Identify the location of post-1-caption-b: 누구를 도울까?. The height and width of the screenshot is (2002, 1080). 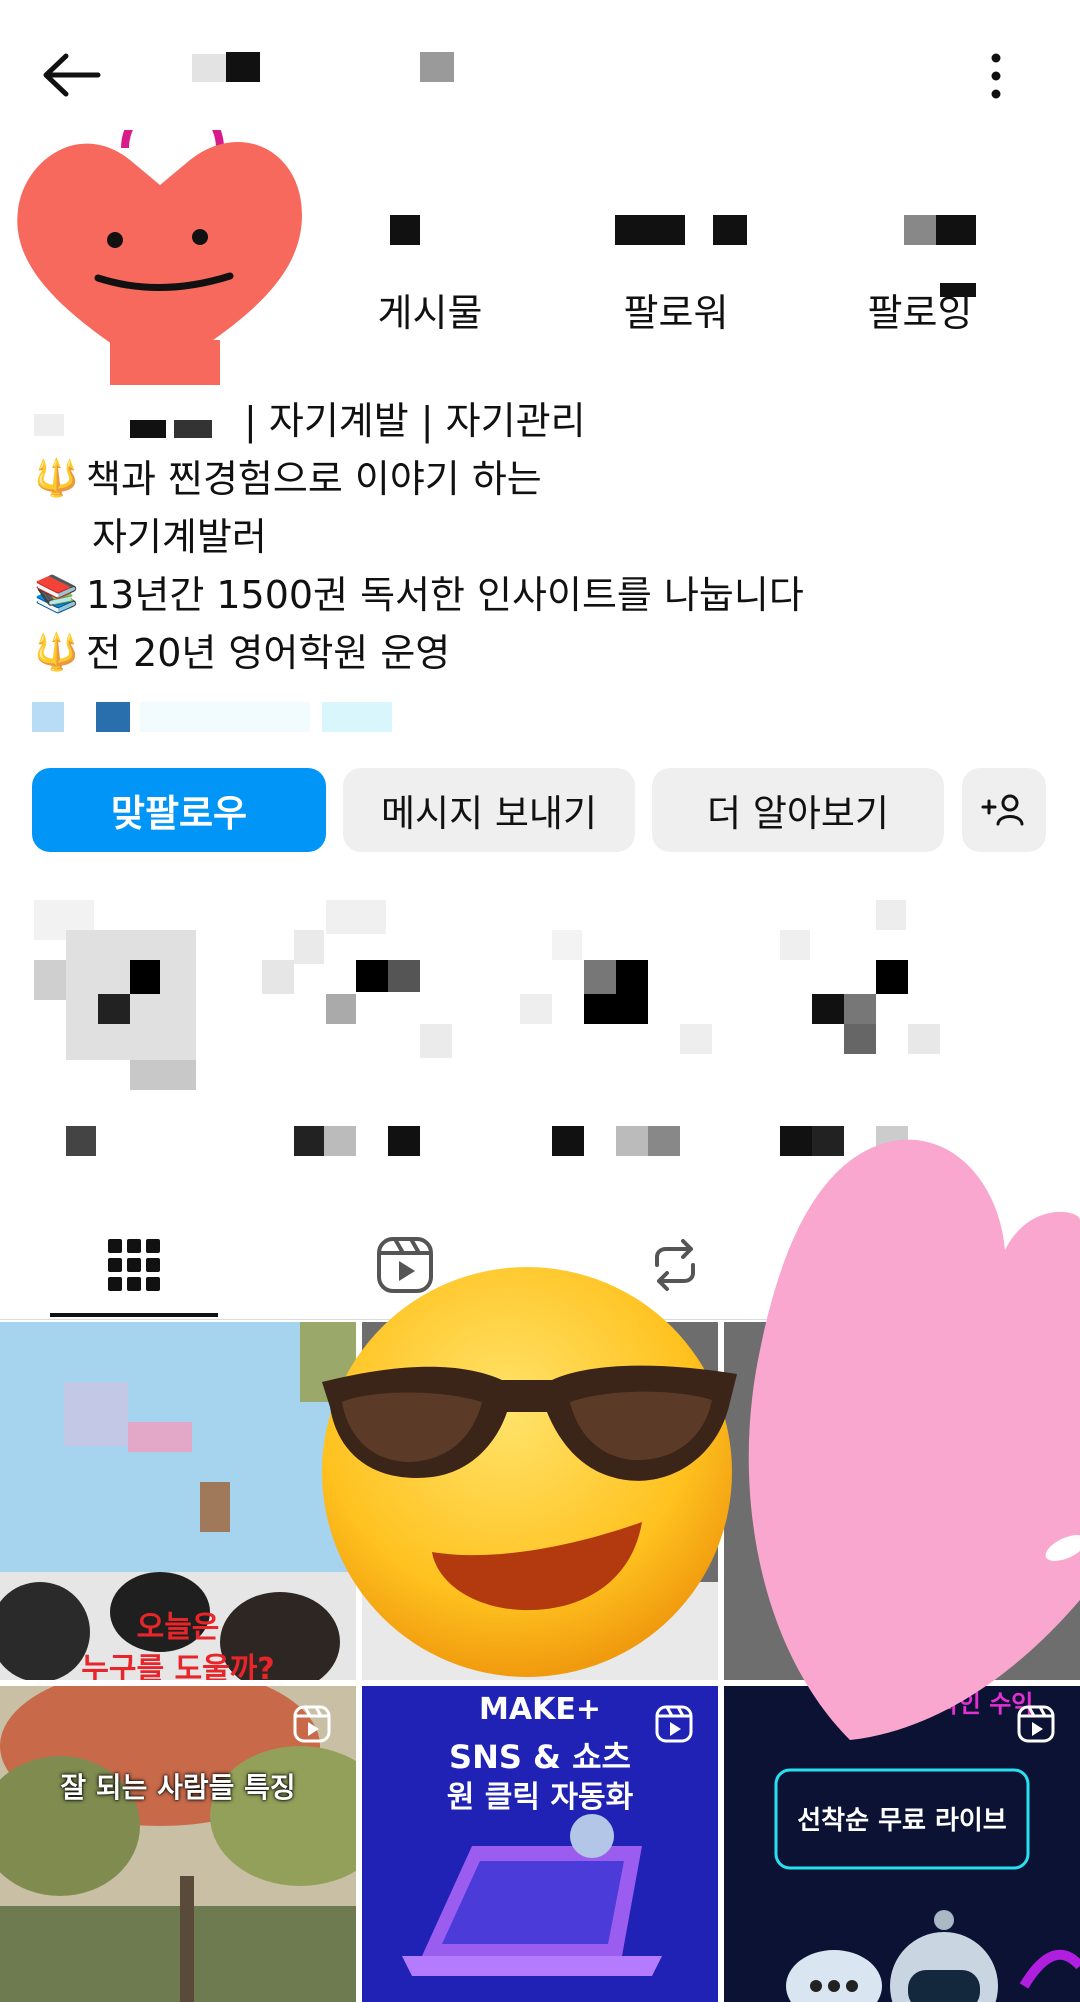
(178, 1666).